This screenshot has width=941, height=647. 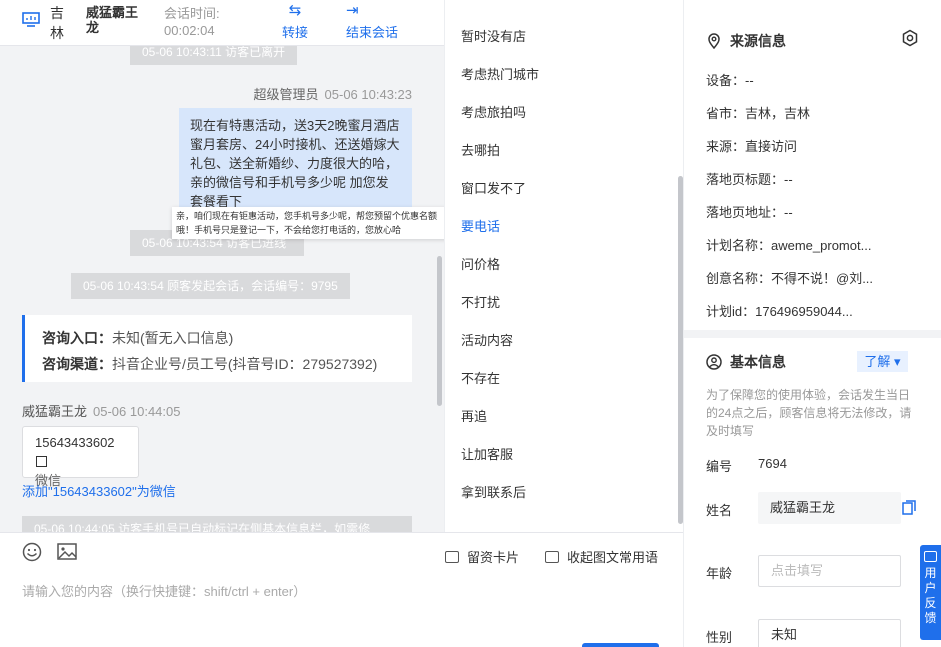 What do you see at coordinates (31, 19) in the screenshot?
I see `monitor-icon` at bounding box center [31, 19].